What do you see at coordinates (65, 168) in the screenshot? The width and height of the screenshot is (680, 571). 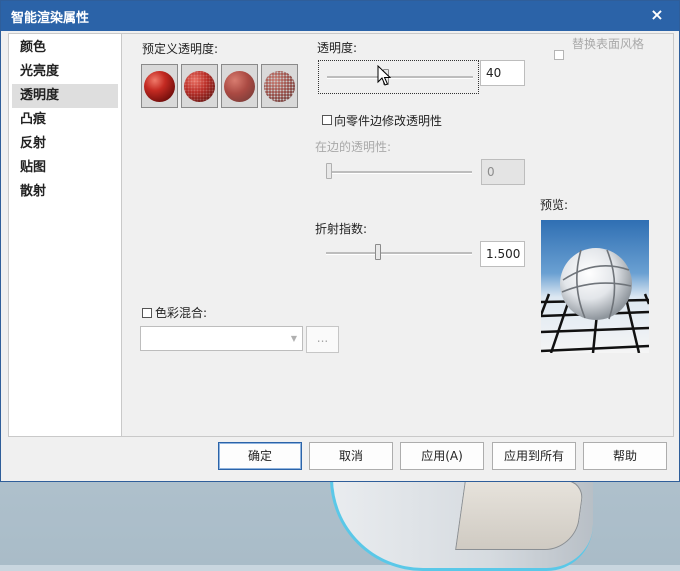 I see `nav-item-texture: 贴图` at bounding box center [65, 168].